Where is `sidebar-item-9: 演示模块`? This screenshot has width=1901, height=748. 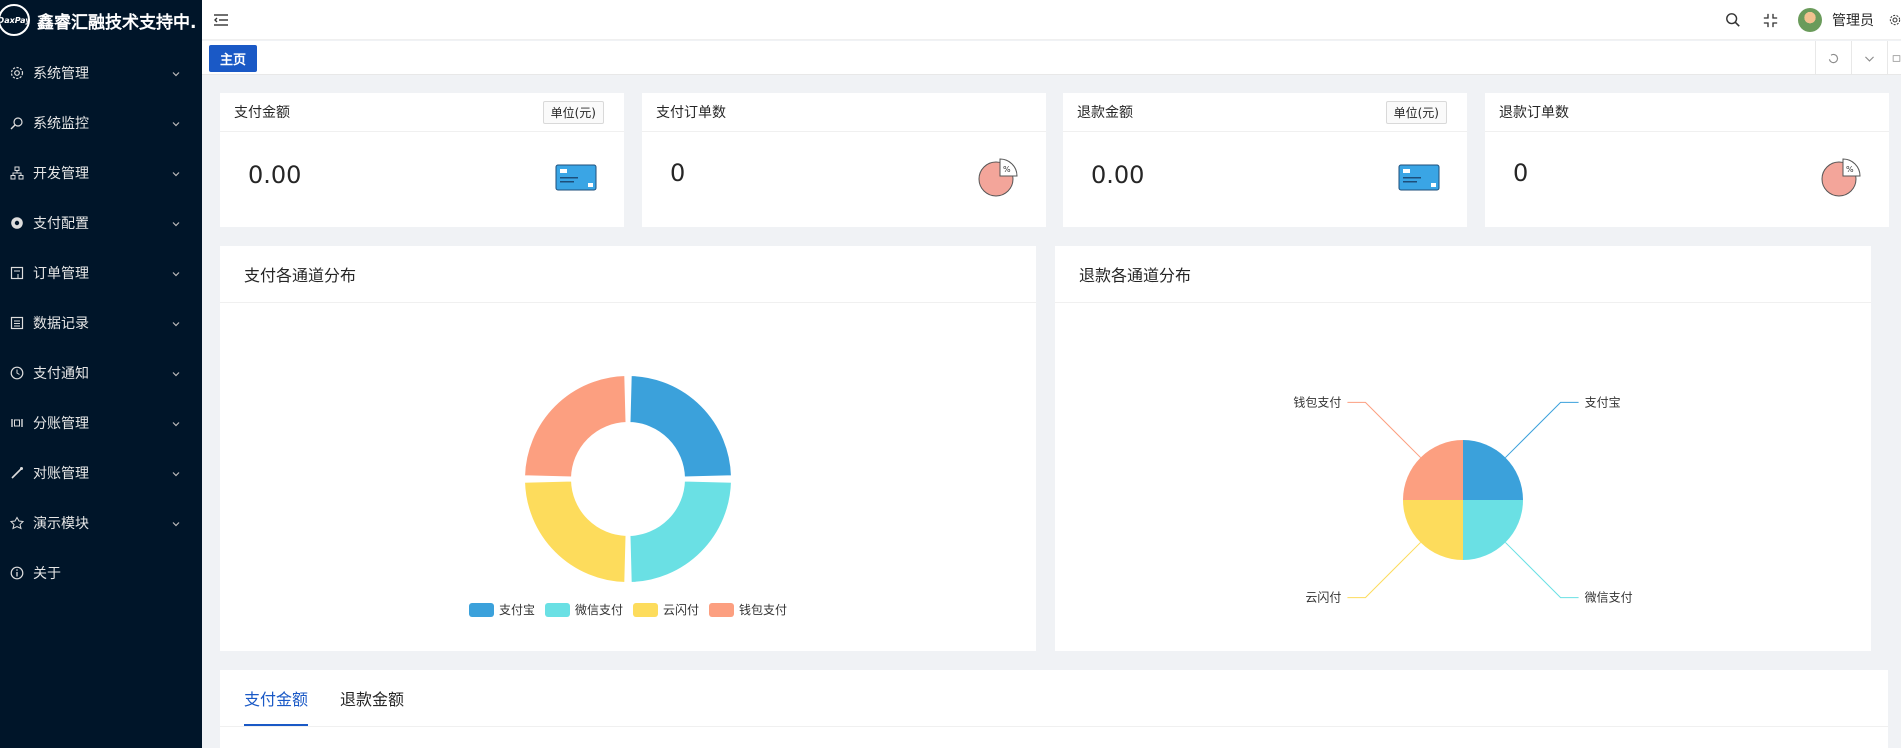
sidebar-item-9: 演示模块 is located at coordinates (101, 523).